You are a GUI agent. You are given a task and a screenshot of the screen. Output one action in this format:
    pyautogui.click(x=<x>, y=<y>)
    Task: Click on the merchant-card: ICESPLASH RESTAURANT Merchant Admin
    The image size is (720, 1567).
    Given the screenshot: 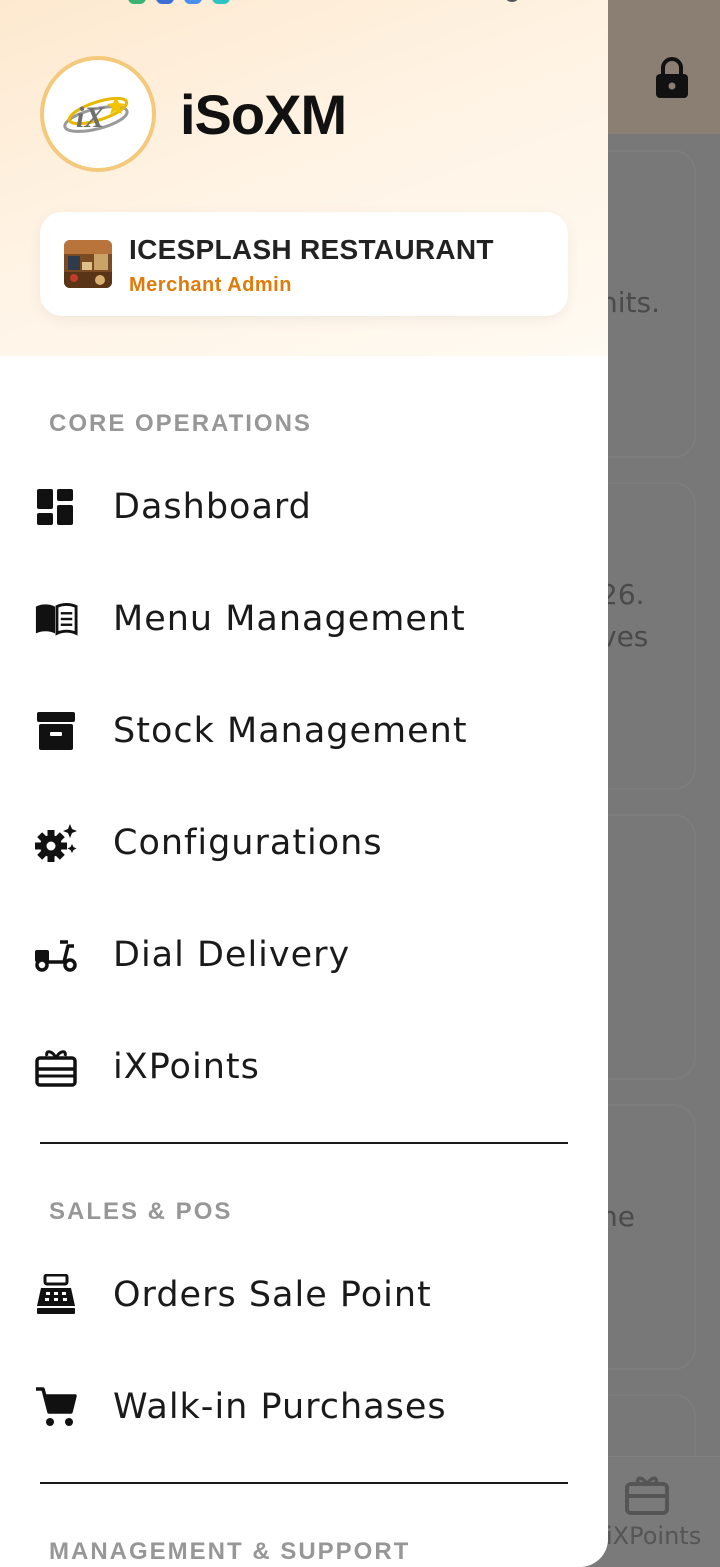 What is the action you would take?
    pyautogui.click(x=304, y=264)
    